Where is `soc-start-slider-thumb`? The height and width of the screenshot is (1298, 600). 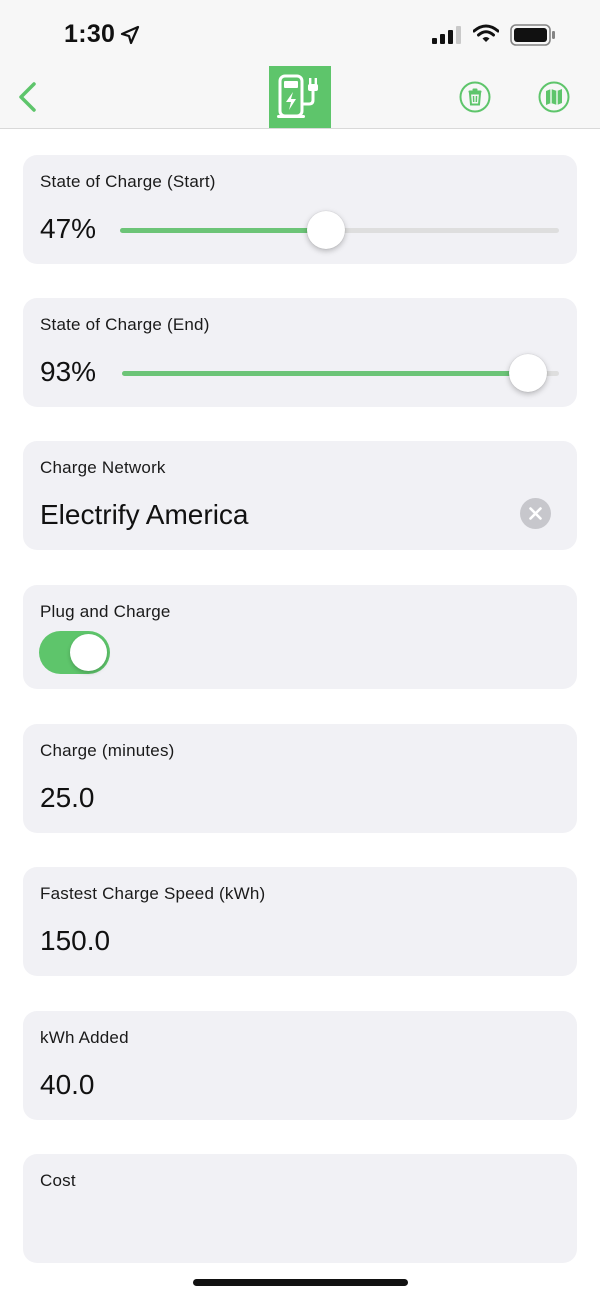 soc-start-slider-thumb is located at coordinates (326, 230).